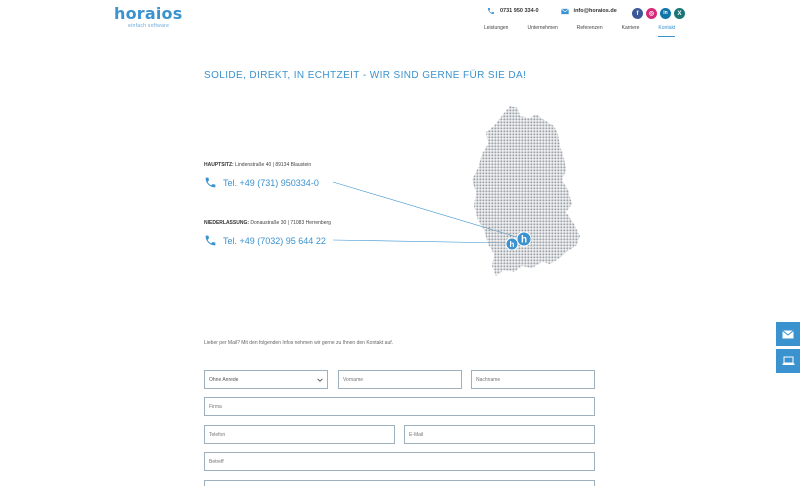 The width and height of the screenshot is (800, 486). Describe the element at coordinates (399, 406) in the screenshot. I see `company-input` at that location.